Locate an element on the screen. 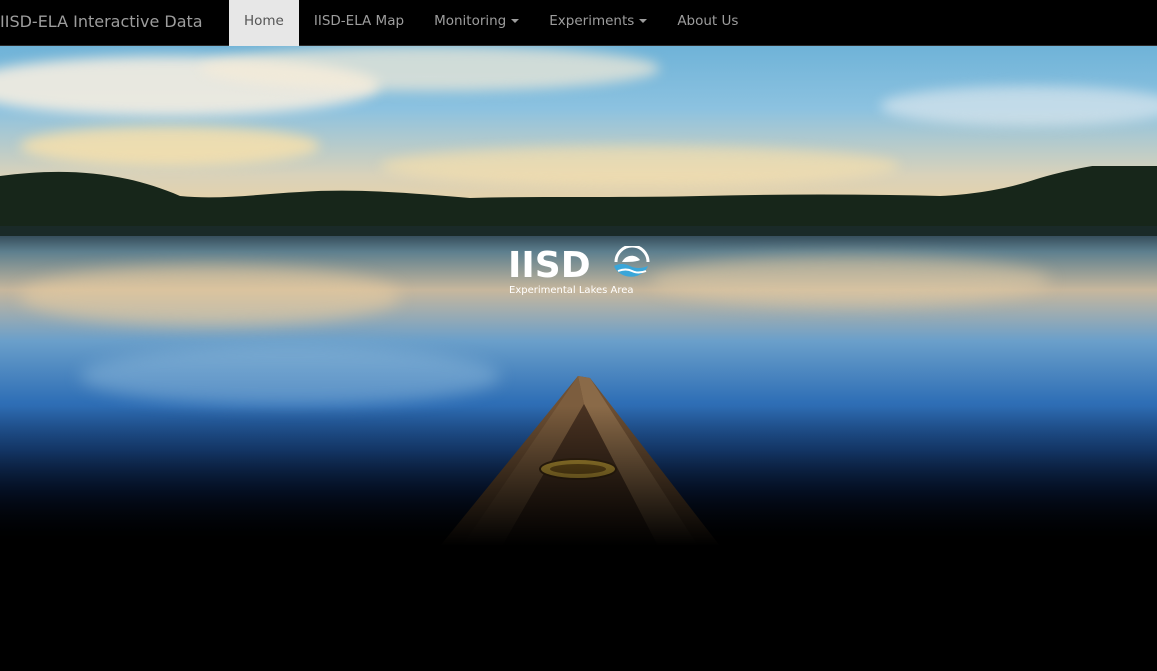  nav-experiments-label: Experiments is located at coordinates (592, 21).